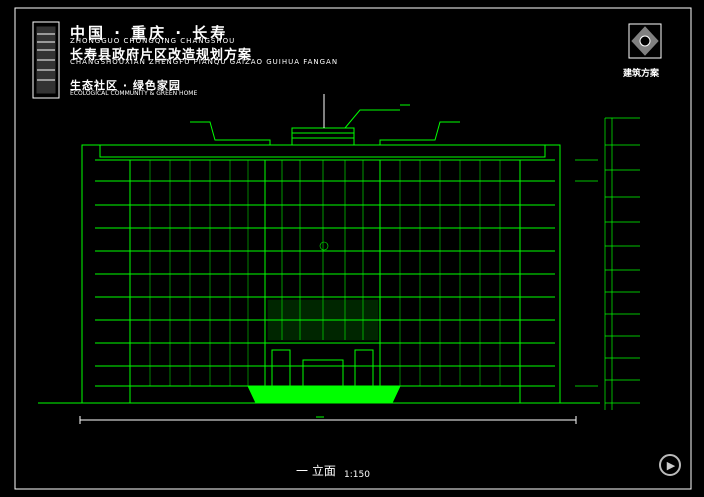 This screenshot has height=497, width=704. What do you see at coordinates (134, 93) in the screenshot?
I see `project-subtitle-en: ECOLOGICAL COMMUNITY & GREEN HOME` at bounding box center [134, 93].